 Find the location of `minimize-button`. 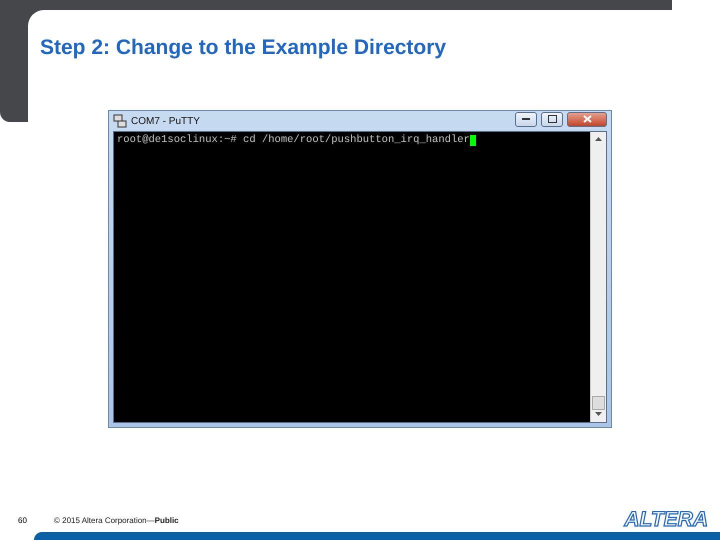

minimize-button is located at coordinates (526, 119).